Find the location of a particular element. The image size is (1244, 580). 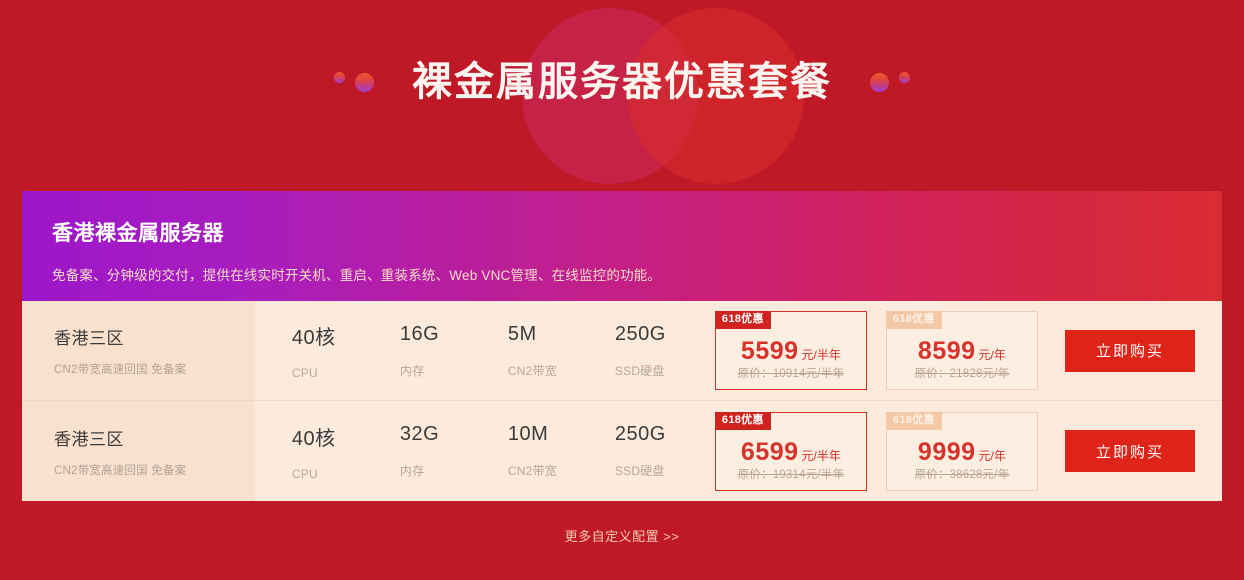

price-amount: 8599 is located at coordinates (946, 351).